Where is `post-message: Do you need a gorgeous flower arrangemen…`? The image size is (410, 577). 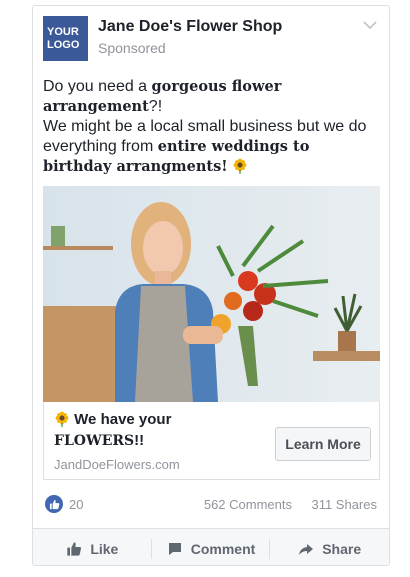 post-message: Do you need a gorgeous flower arrangemen… is located at coordinates (211, 127).